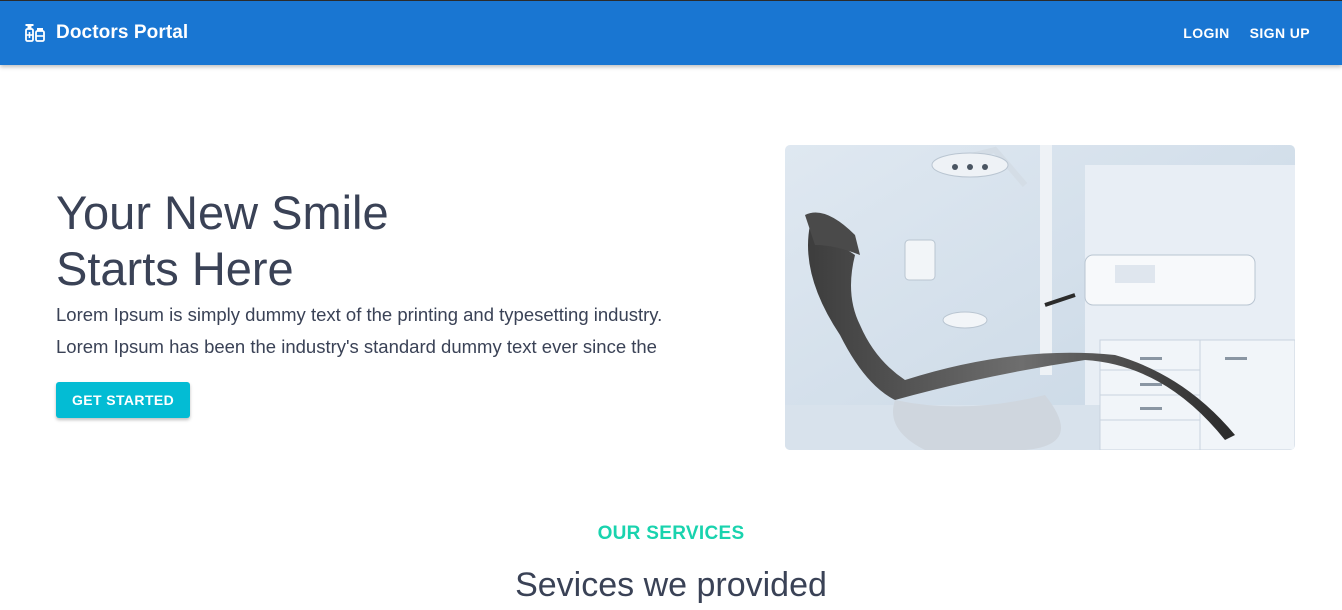 The image size is (1342, 610). Describe the element at coordinates (671, 585) in the screenshot. I see `services-title: Sevices we provided` at that location.